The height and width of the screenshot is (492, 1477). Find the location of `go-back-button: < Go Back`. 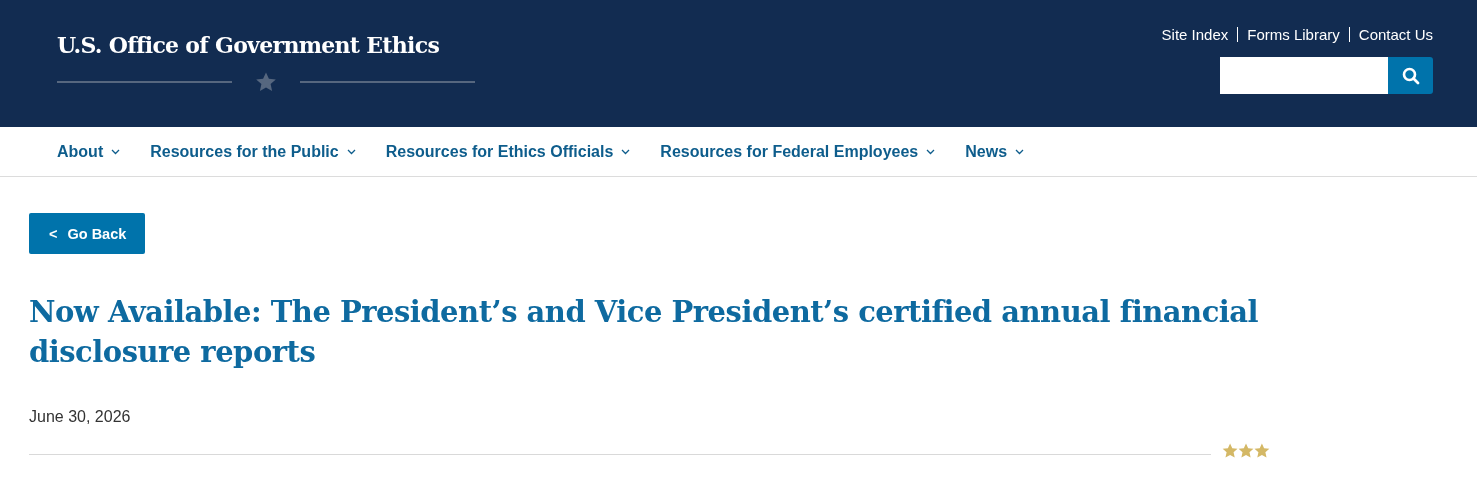

go-back-button: < Go Back is located at coordinates (87, 233).